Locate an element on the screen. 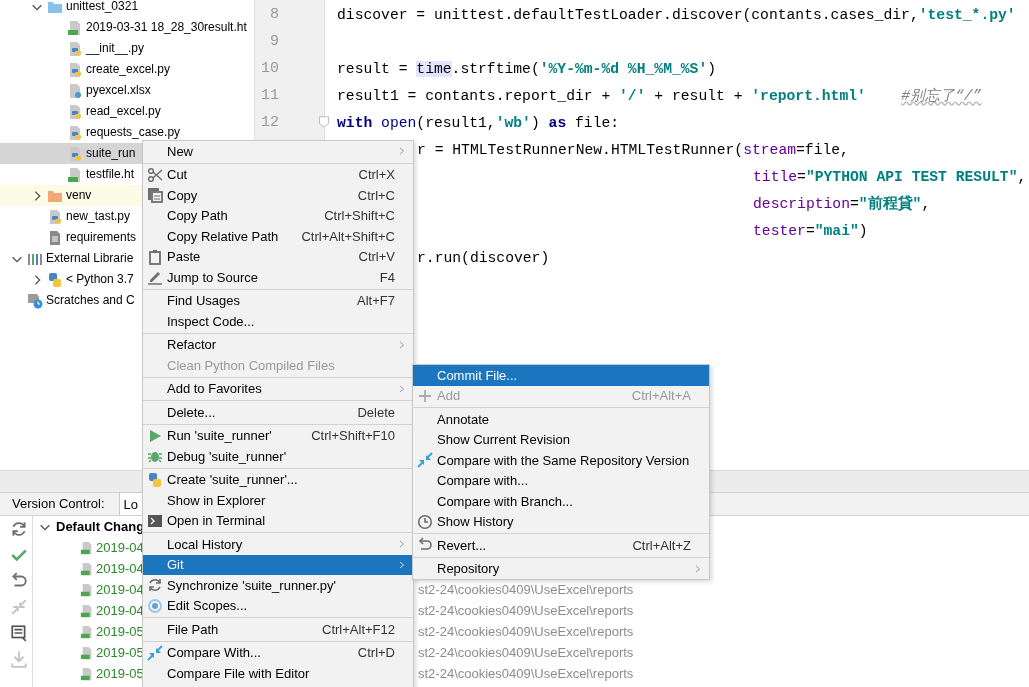 The width and height of the screenshot is (1029, 687). code-line: title="PYTHON API TEST RESULT", is located at coordinates (890, 177).